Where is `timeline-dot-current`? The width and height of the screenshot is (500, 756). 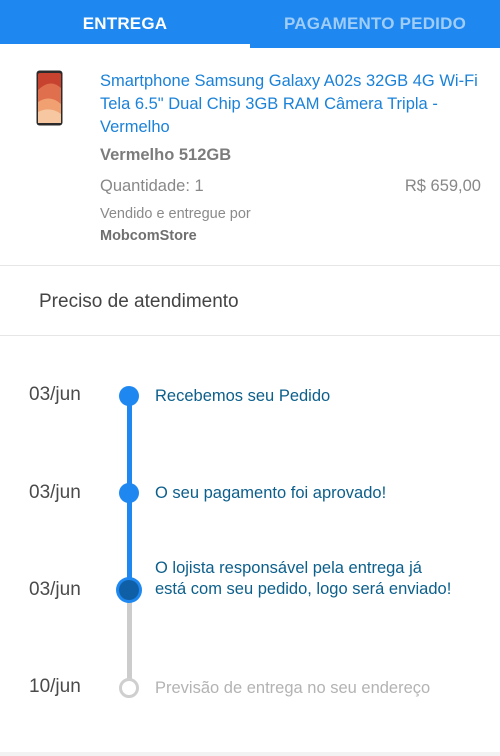 timeline-dot-current is located at coordinates (129, 590).